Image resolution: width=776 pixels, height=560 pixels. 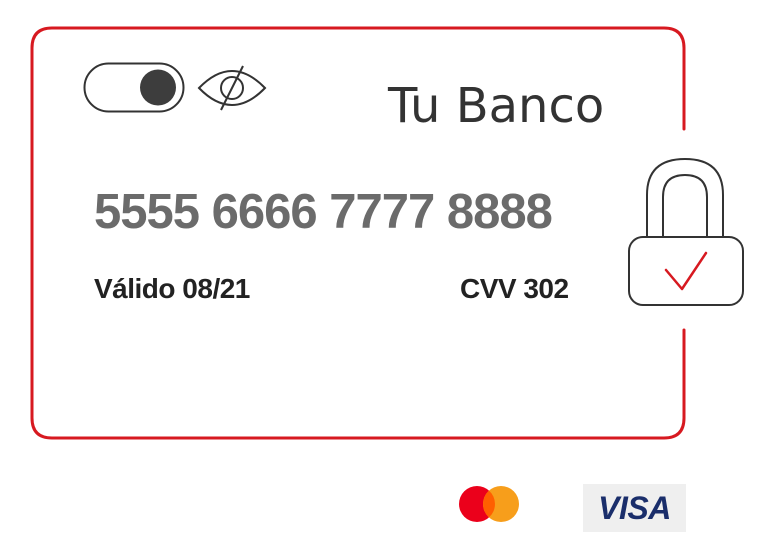 I want to click on expiry-date: Válido 08/21, so click(x=172, y=288).